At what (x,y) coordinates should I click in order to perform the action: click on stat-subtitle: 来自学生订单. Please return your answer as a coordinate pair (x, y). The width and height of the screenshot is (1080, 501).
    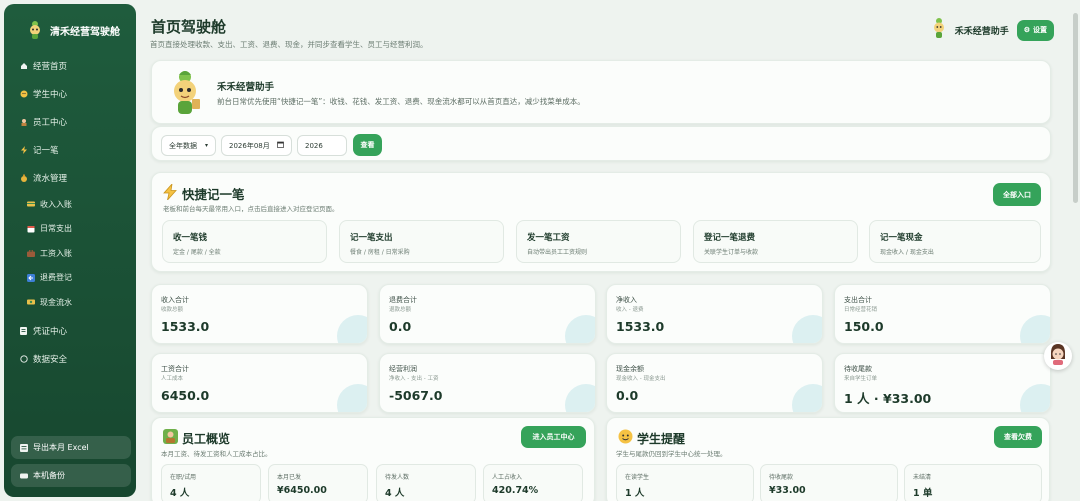
    Looking at the image, I should click on (861, 379).